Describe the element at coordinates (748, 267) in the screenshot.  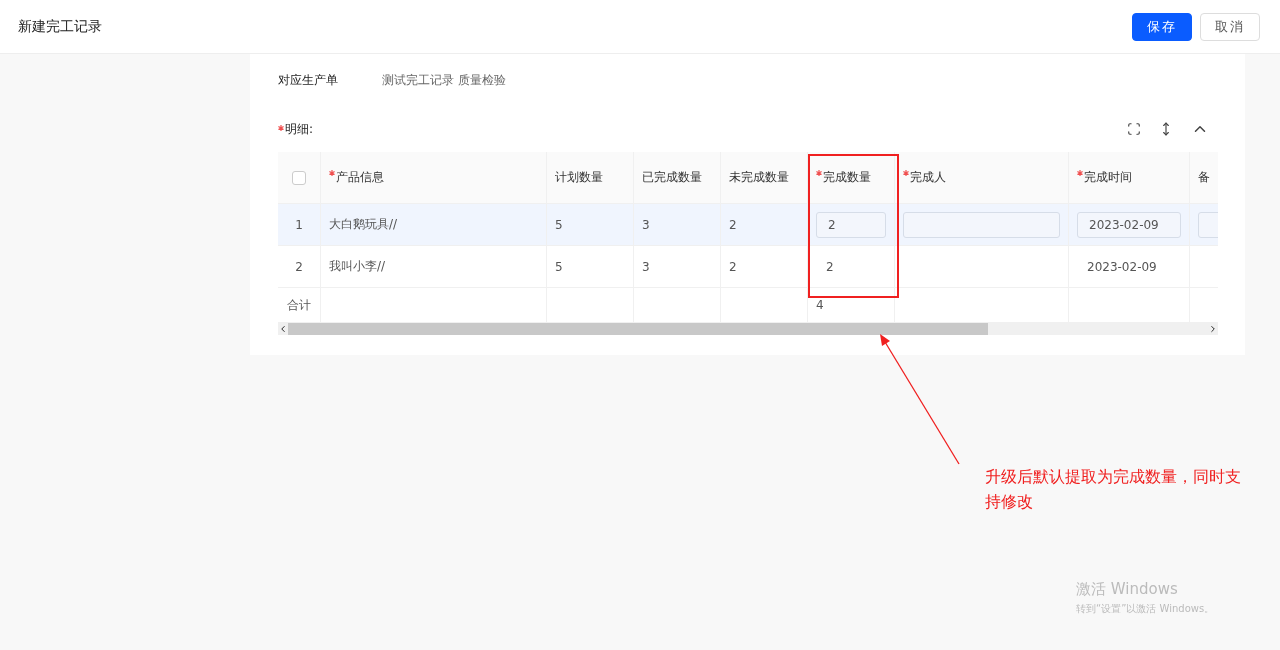
I see `table-row: 2 我叫小李// 5 3 2 2 2023-02-09` at that location.